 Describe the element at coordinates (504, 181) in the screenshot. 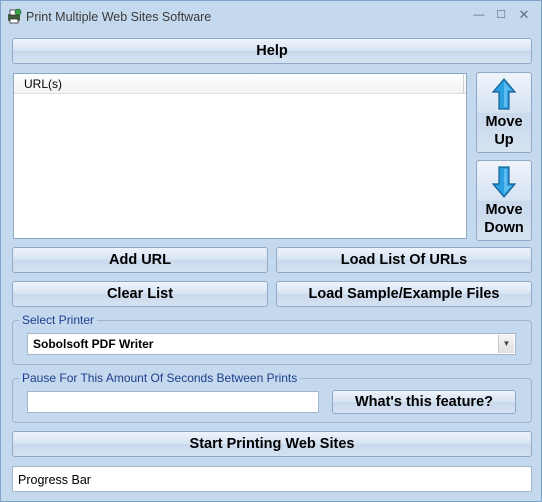

I see `arrow-down-icon` at that location.